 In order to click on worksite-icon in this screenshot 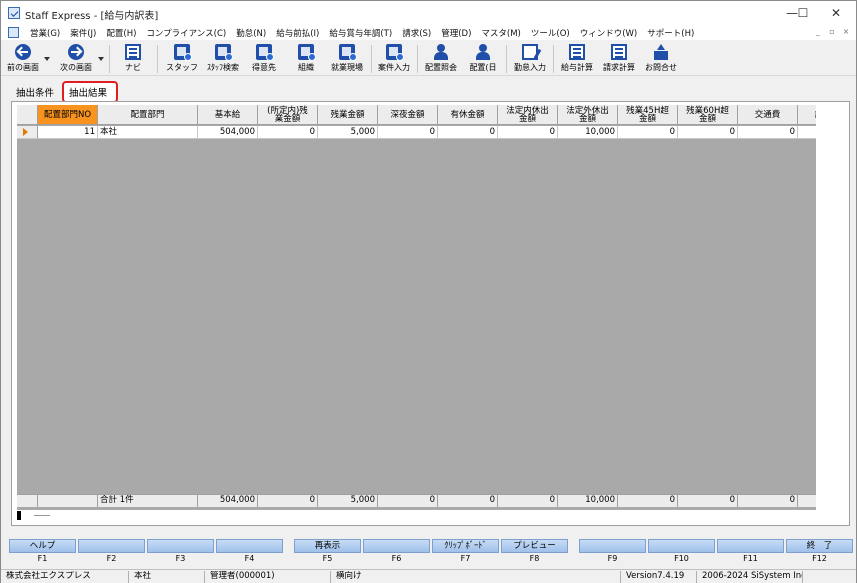, I will do `click(348, 52)`.